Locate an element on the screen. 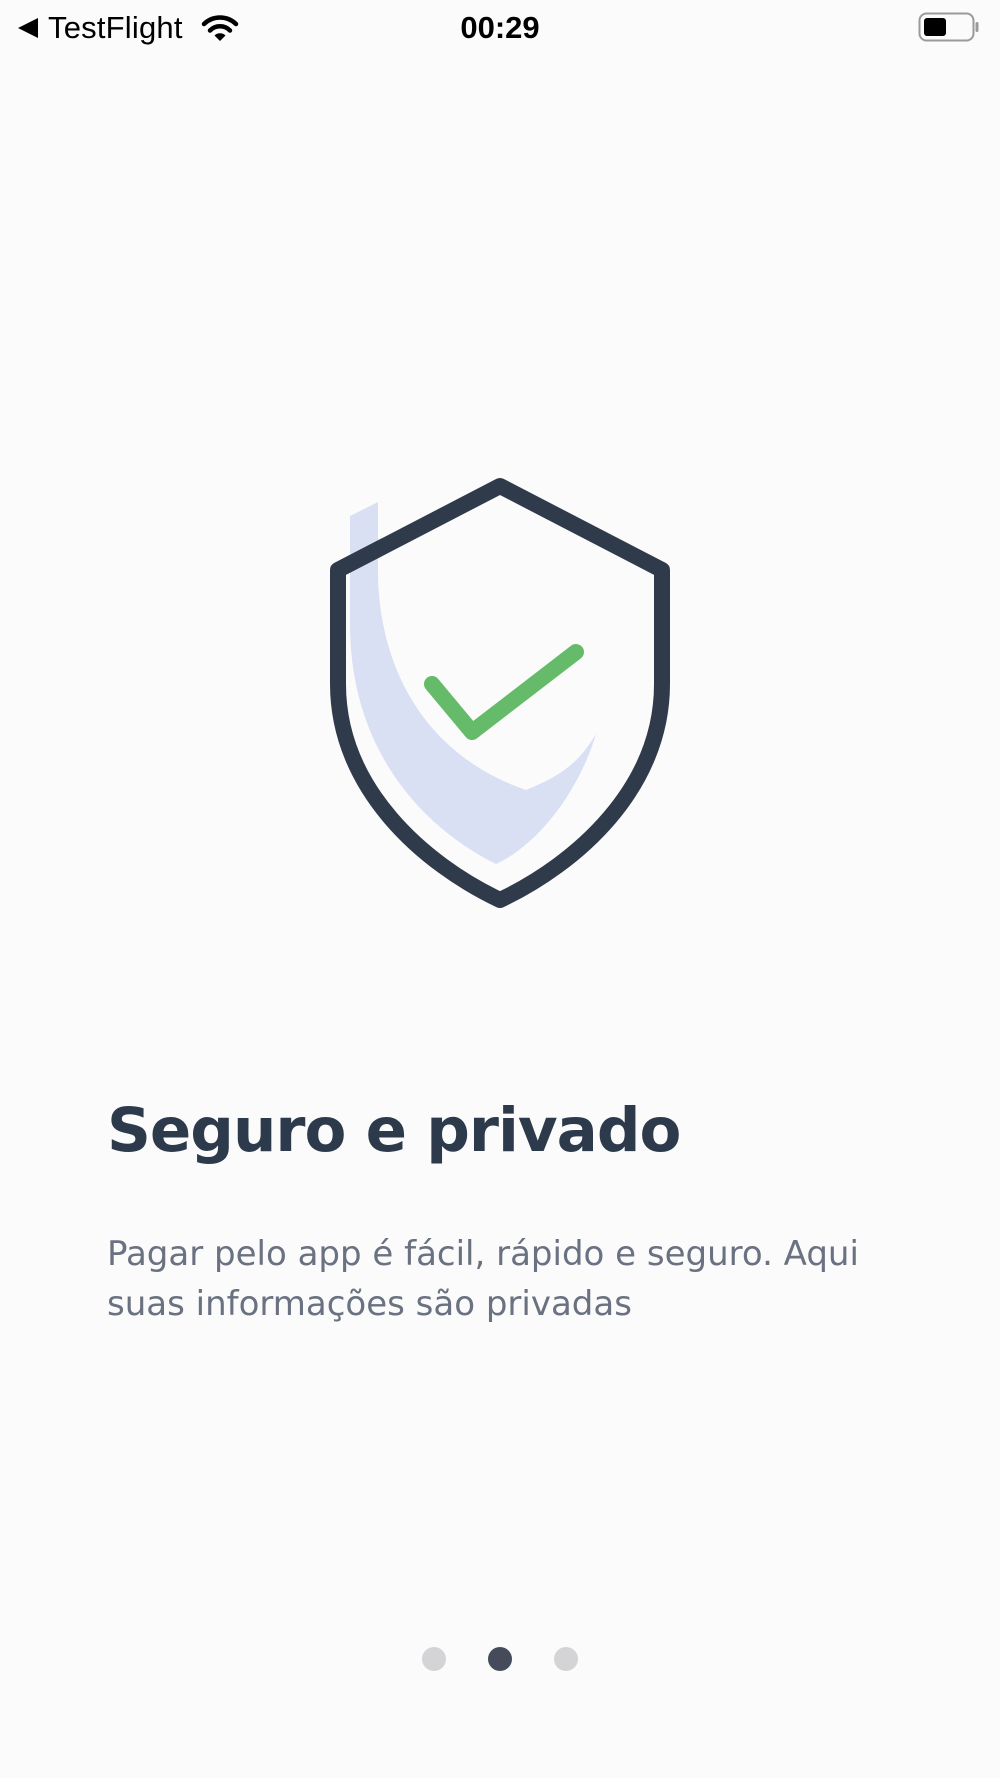 The width and height of the screenshot is (1000, 1778). onboarding-title: Seguro e privado is located at coordinates (394, 1130).